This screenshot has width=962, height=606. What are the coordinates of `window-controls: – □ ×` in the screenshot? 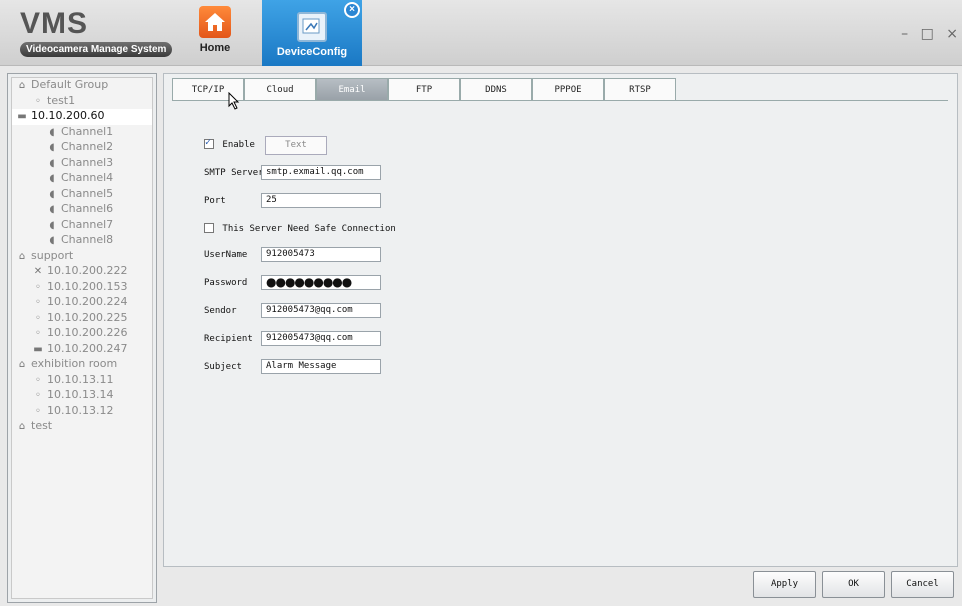 It's located at (931, 34).